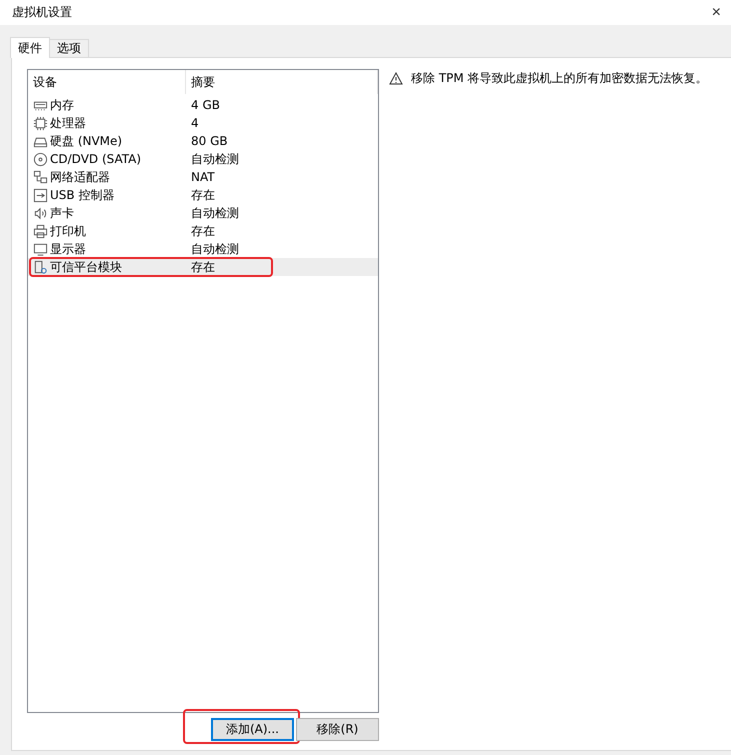  I want to click on device-row: 显示器 自动检测, so click(203, 249).